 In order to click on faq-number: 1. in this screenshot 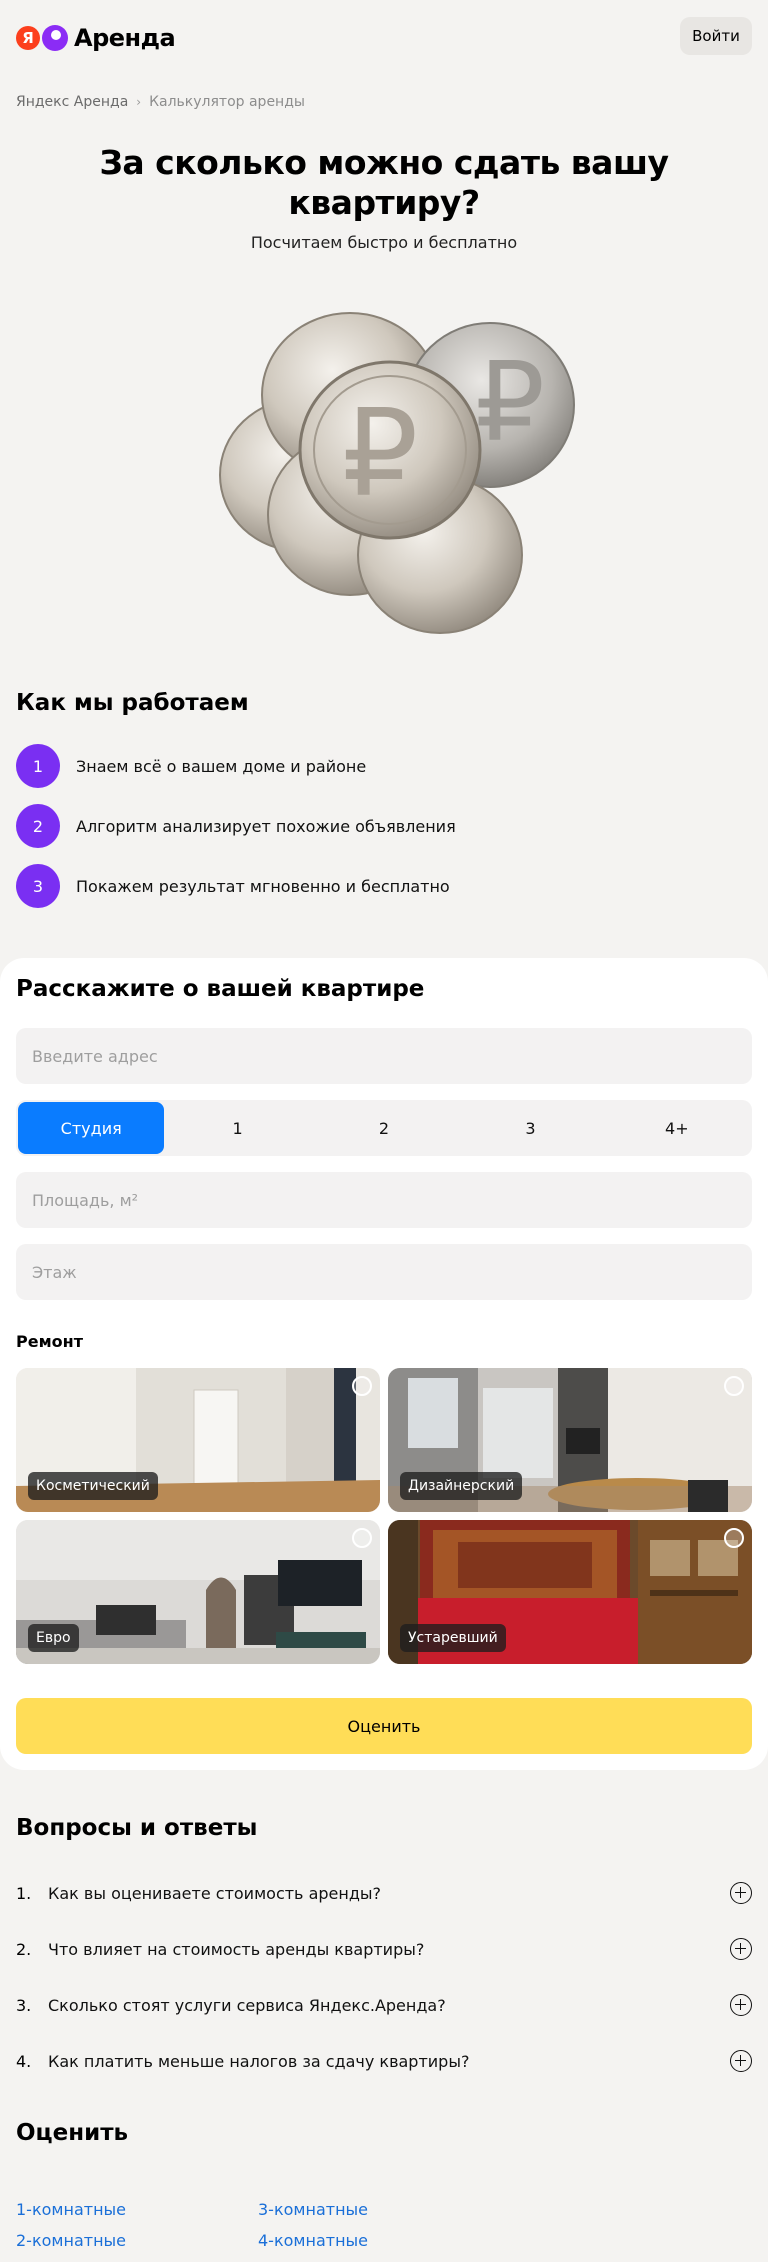, I will do `click(24, 1893)`.